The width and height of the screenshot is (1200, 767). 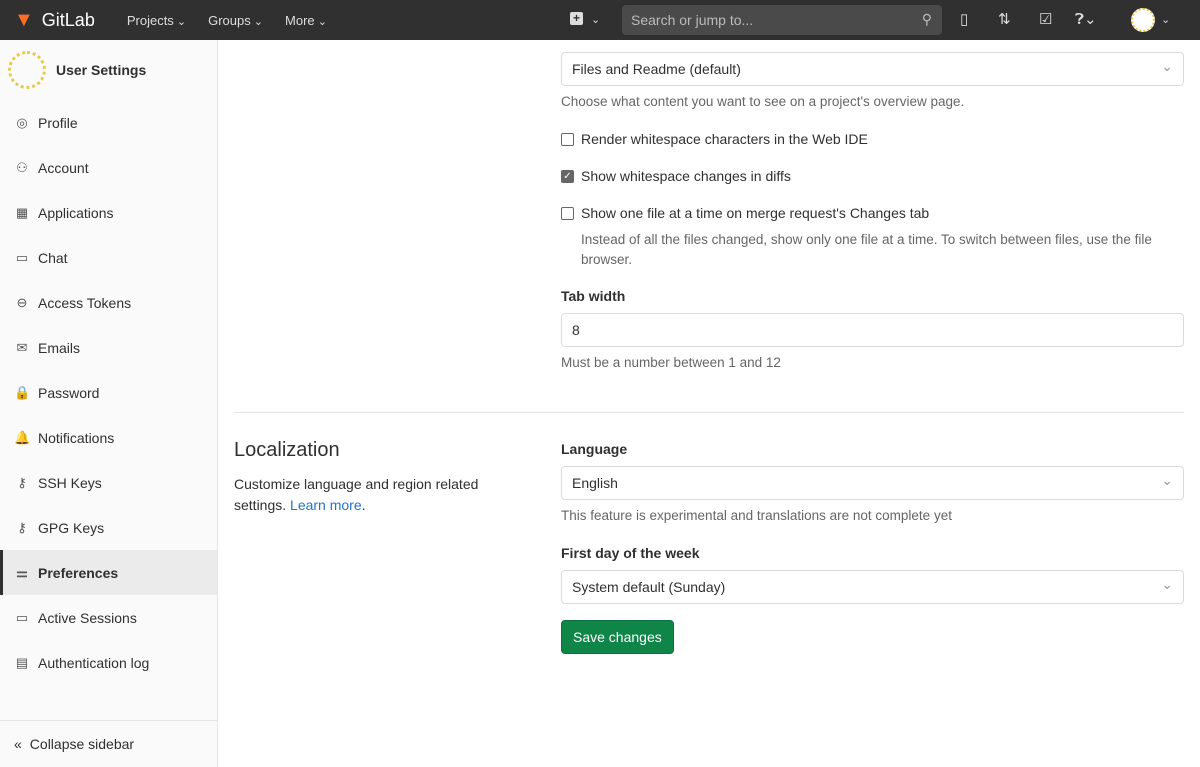 I want to click on sidebar-item-profile: ◎ Profile, so click(x=108, y=122).